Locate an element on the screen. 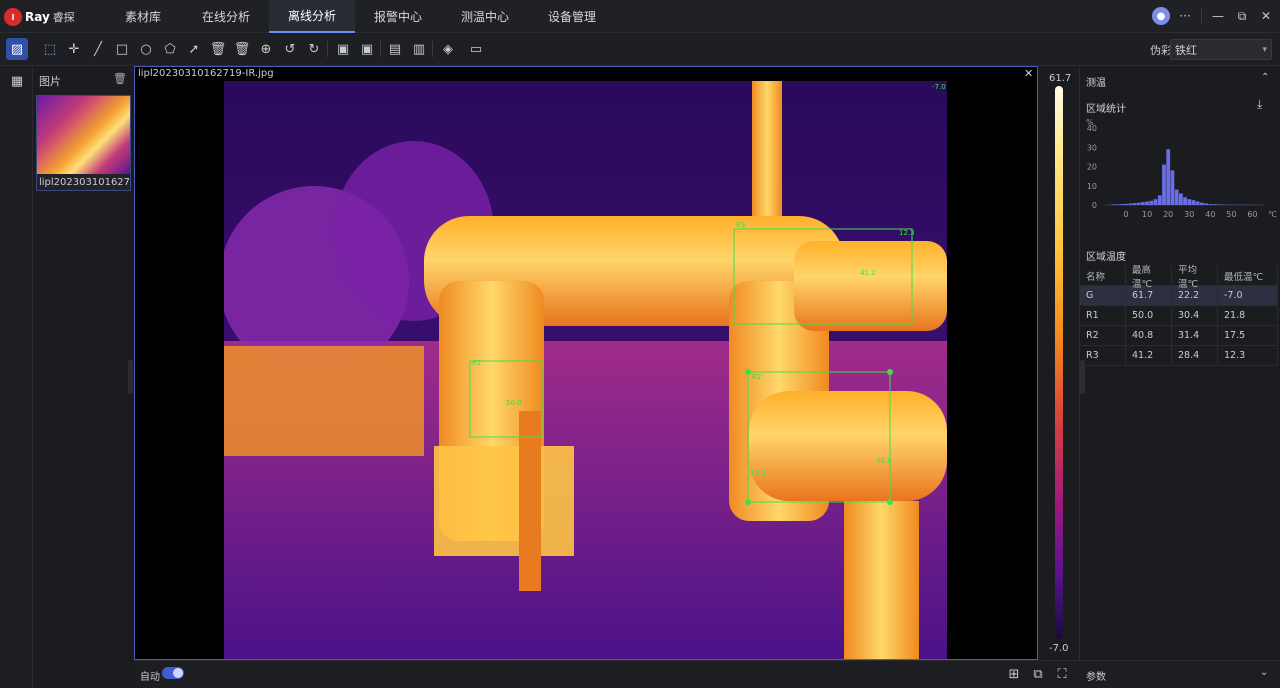 The width and height of the screenshot is (1280, 688). x-tick-label: 0 is located at coordinates (1126, 214).